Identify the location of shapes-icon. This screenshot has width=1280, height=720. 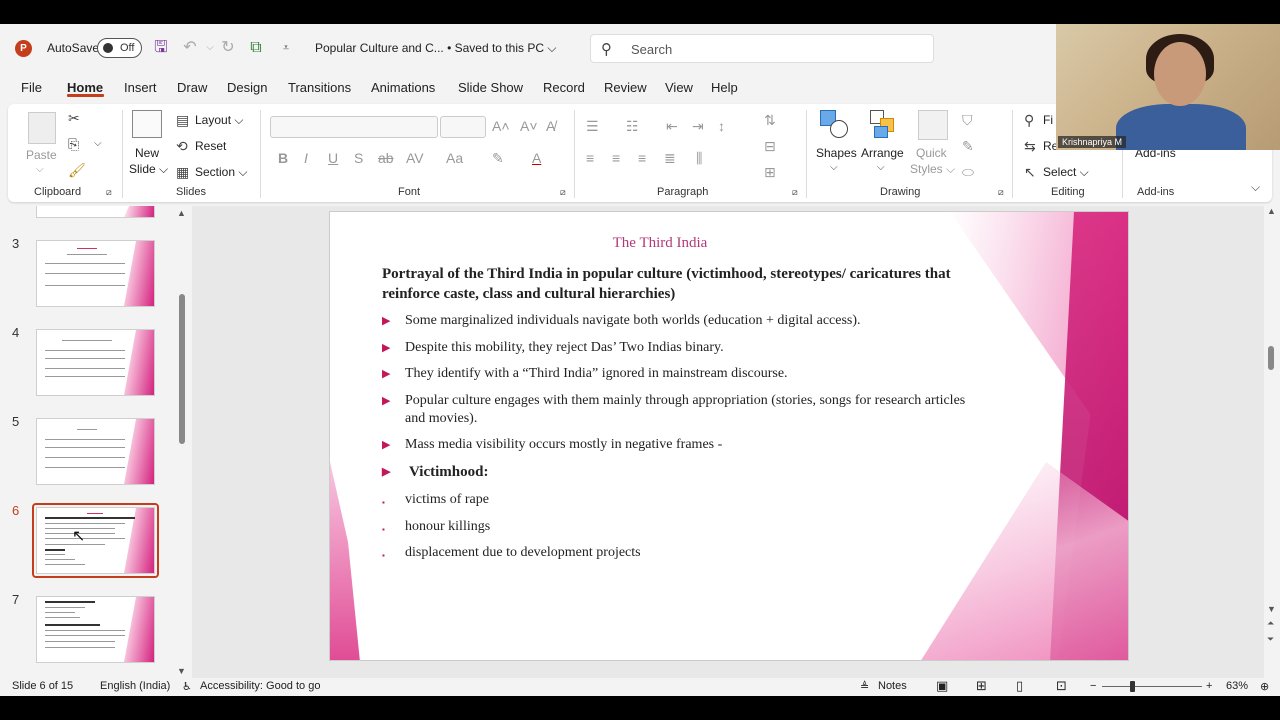
(835, 125).